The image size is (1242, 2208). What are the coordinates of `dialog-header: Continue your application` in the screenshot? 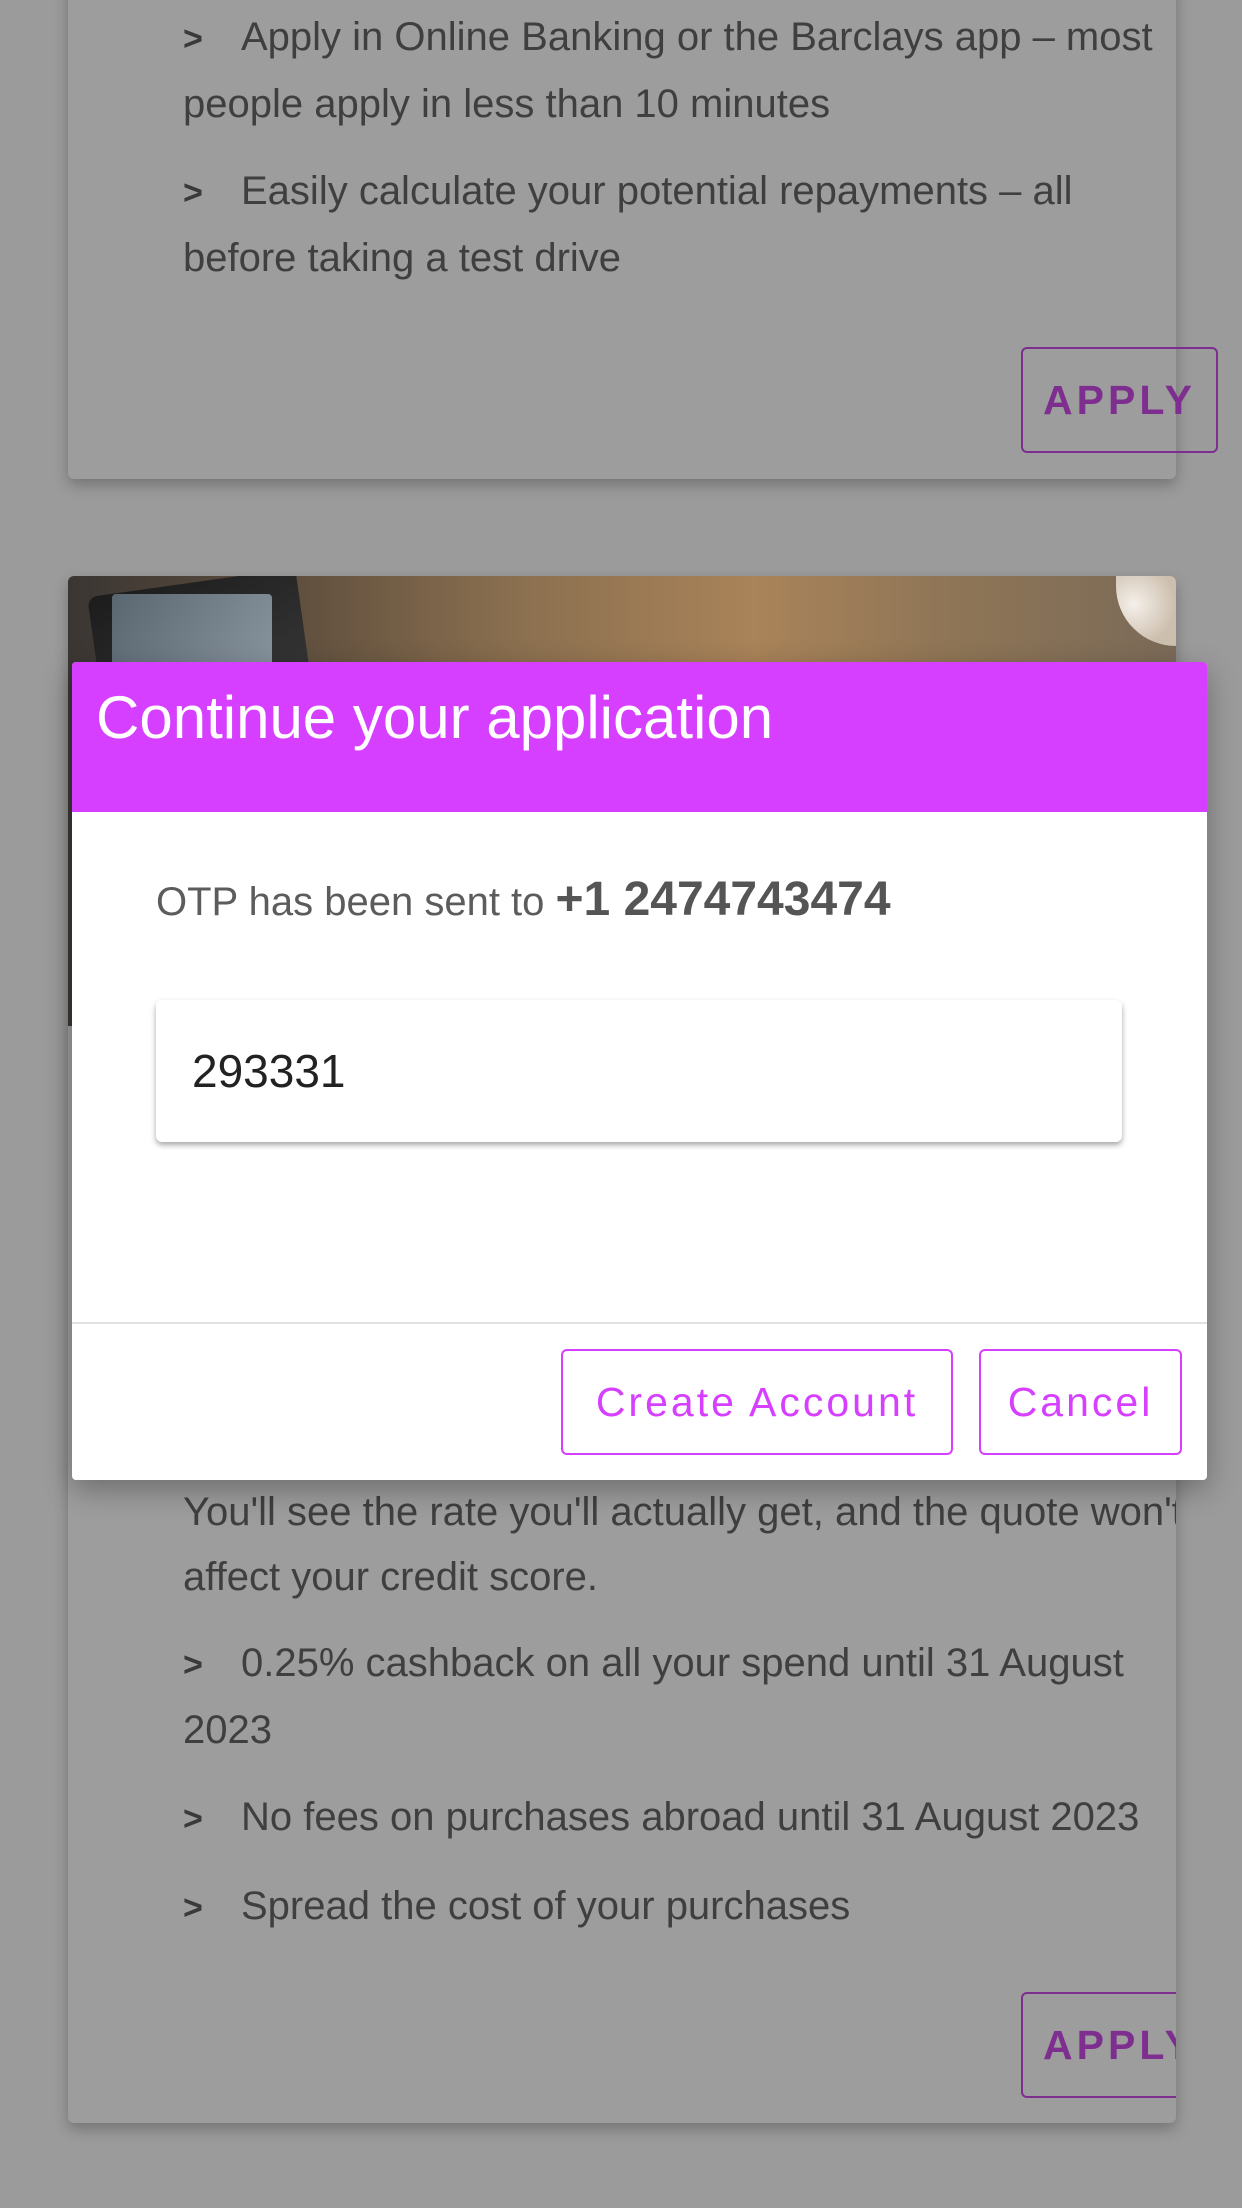 It's located at (639, 737).